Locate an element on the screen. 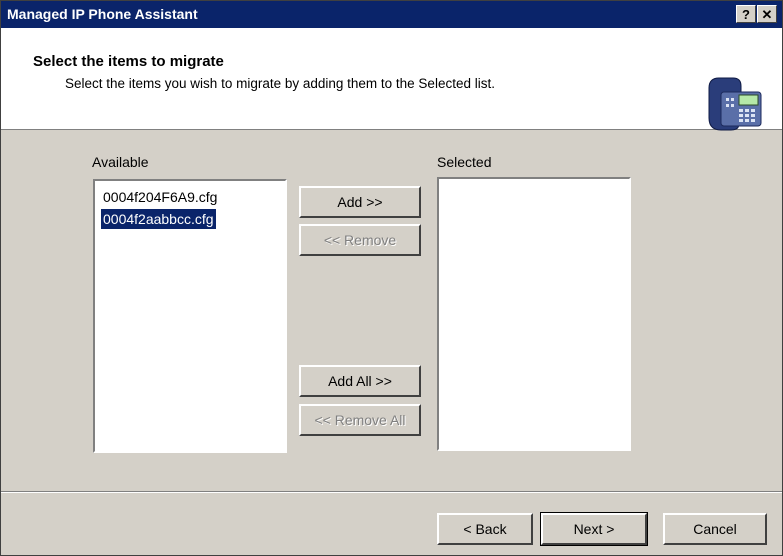 Image resolution: width=783 pixels, height=556 pixels. close-button: ✕ is located at coordinates (767, 14).